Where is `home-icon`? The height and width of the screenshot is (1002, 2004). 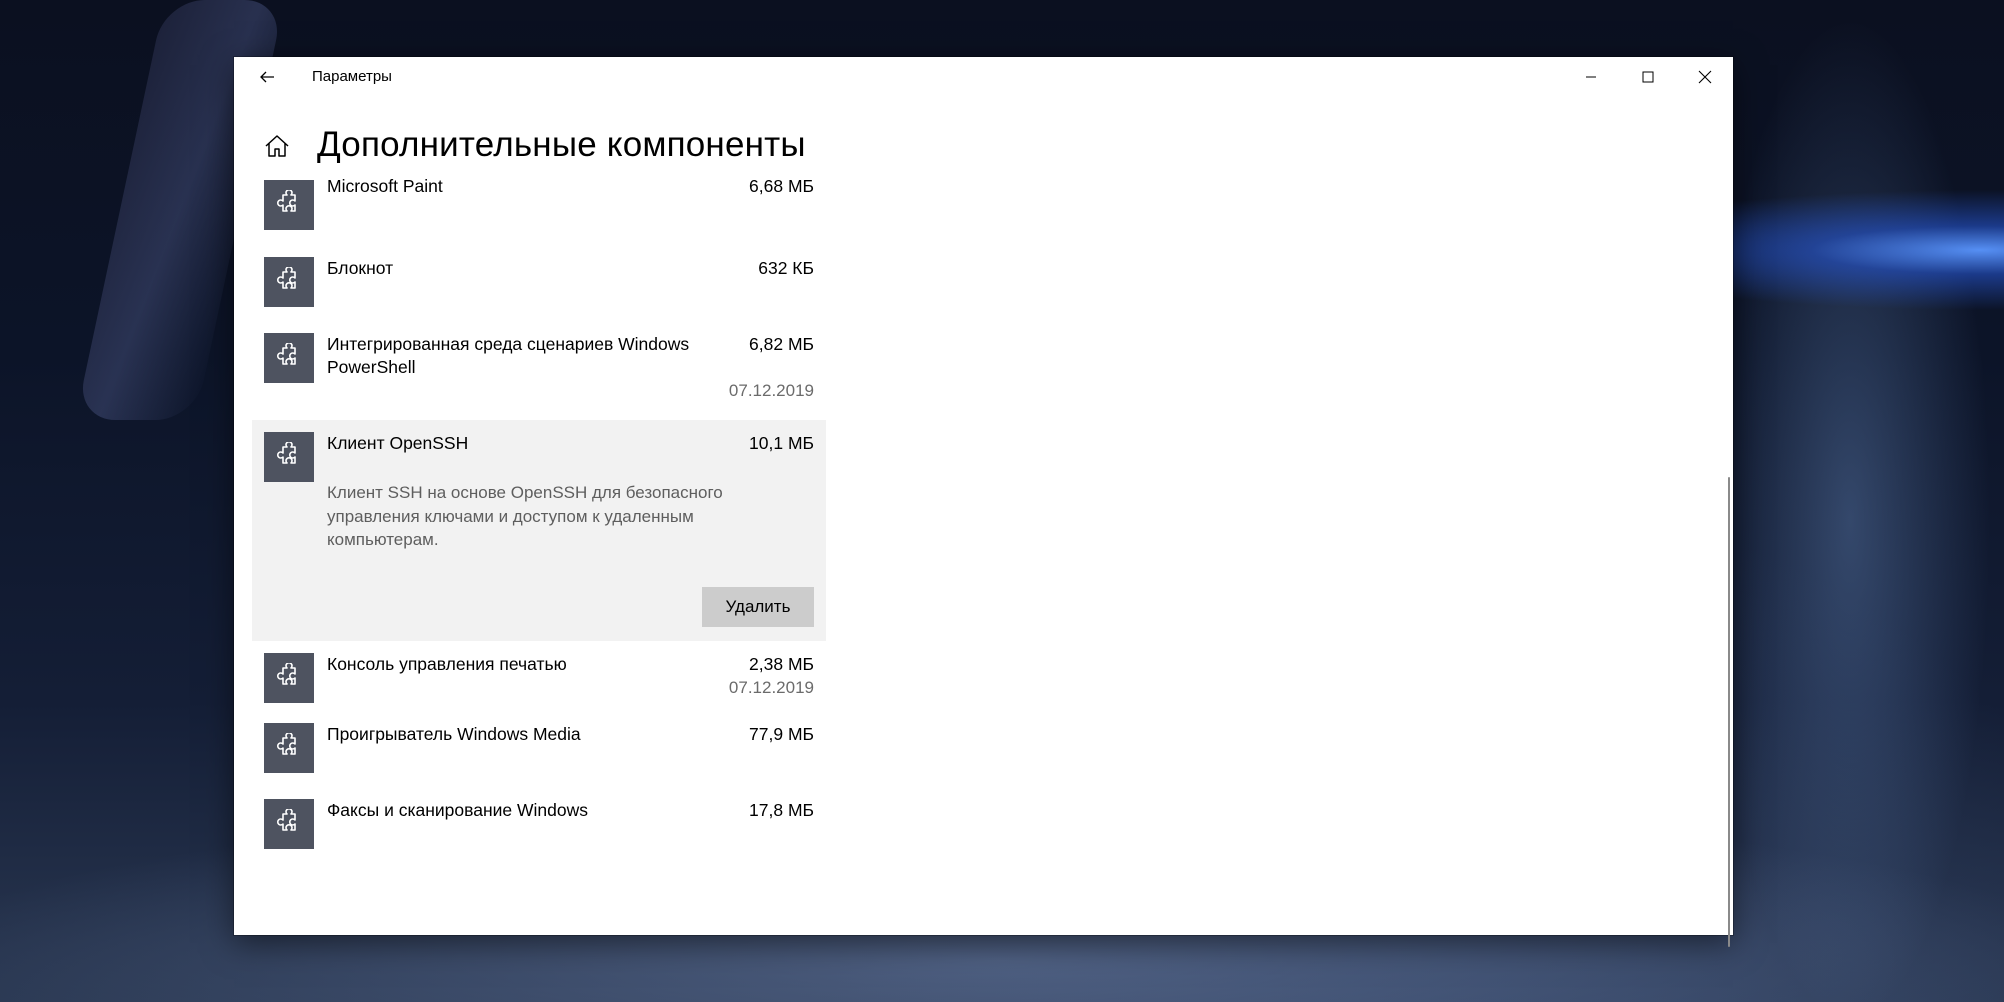 home-icon is located at coordinates (277, 146).